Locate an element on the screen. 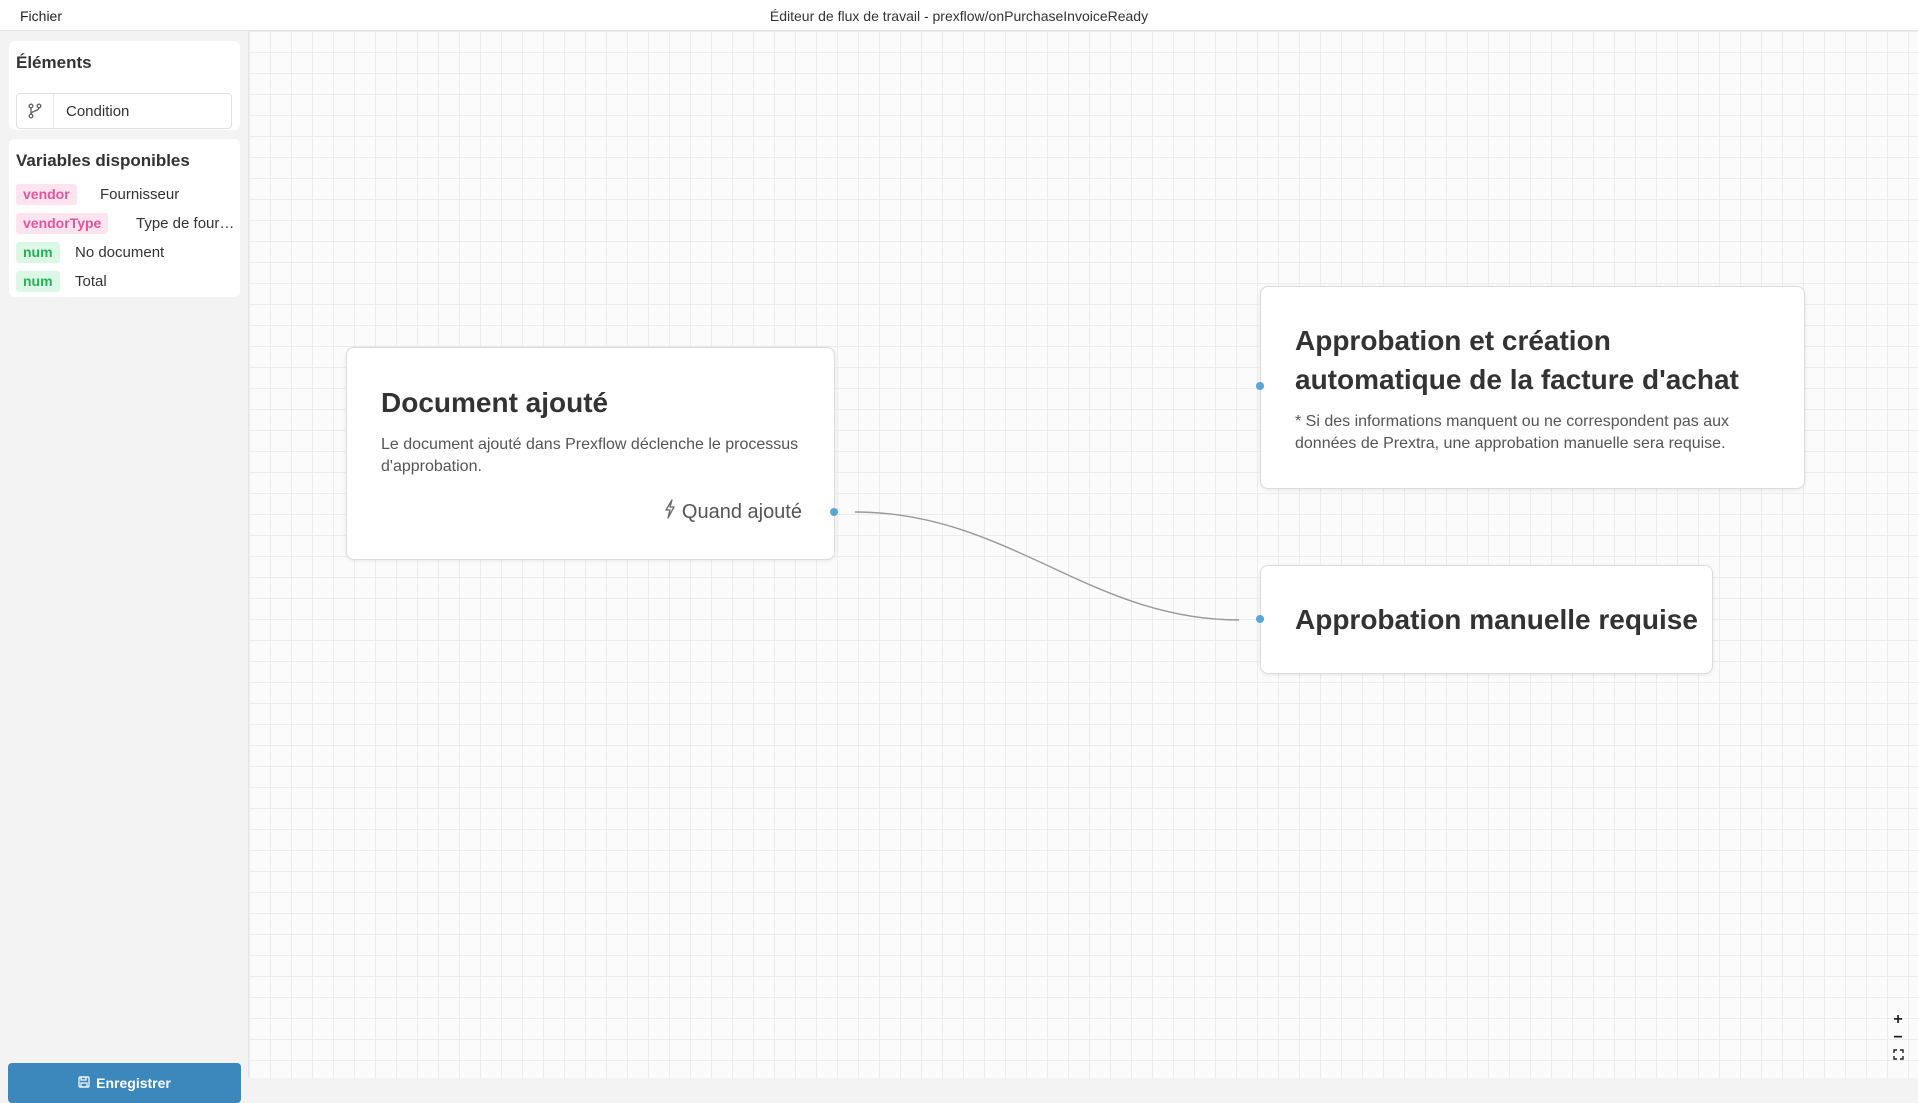 This screenshot has height=1103, width=1918. fit-view-icon is located at coordinates (1898, 1056).